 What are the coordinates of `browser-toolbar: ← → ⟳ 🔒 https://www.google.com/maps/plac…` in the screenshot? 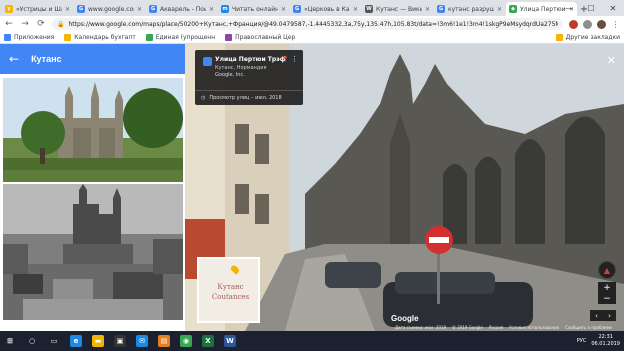 It's located at (312, 24).